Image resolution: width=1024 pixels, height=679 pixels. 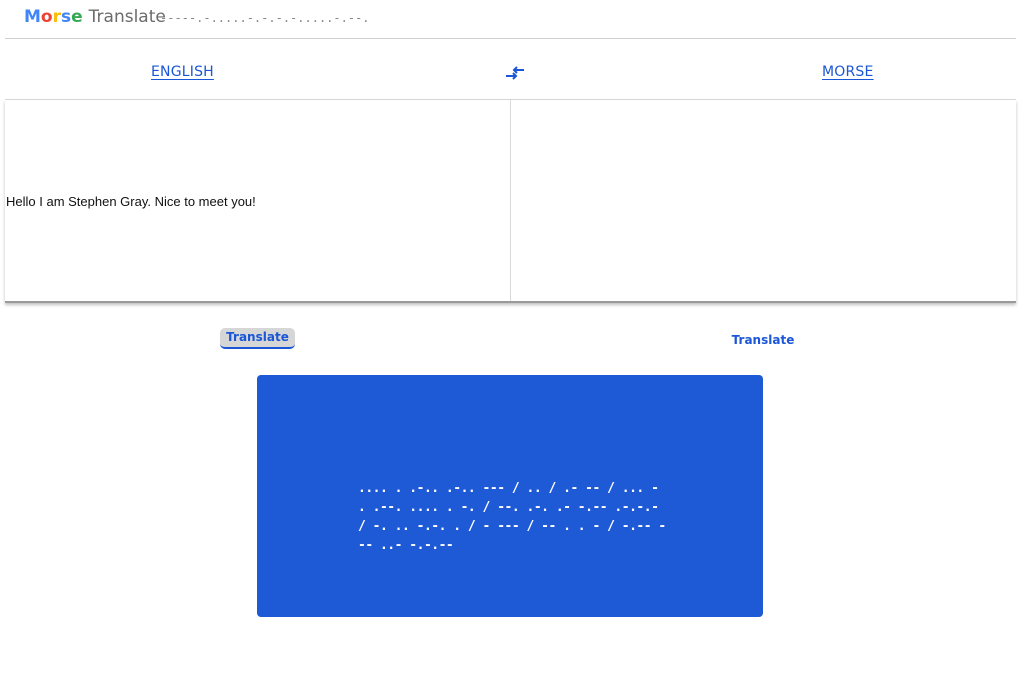 What do you see at coordinates (127, 17) in the screenshot?
I see `logo-subtitle: Translate` at bounding box center [127, 17].